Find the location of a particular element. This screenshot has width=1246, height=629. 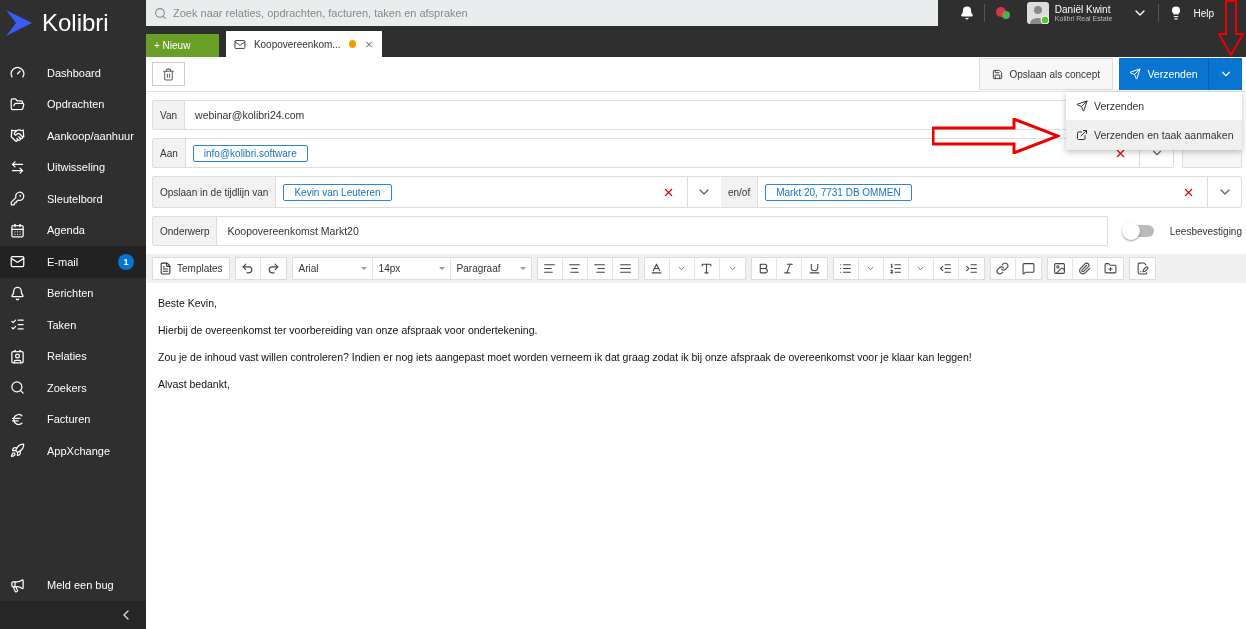

logo-icon is located at coordinates (19, 22).